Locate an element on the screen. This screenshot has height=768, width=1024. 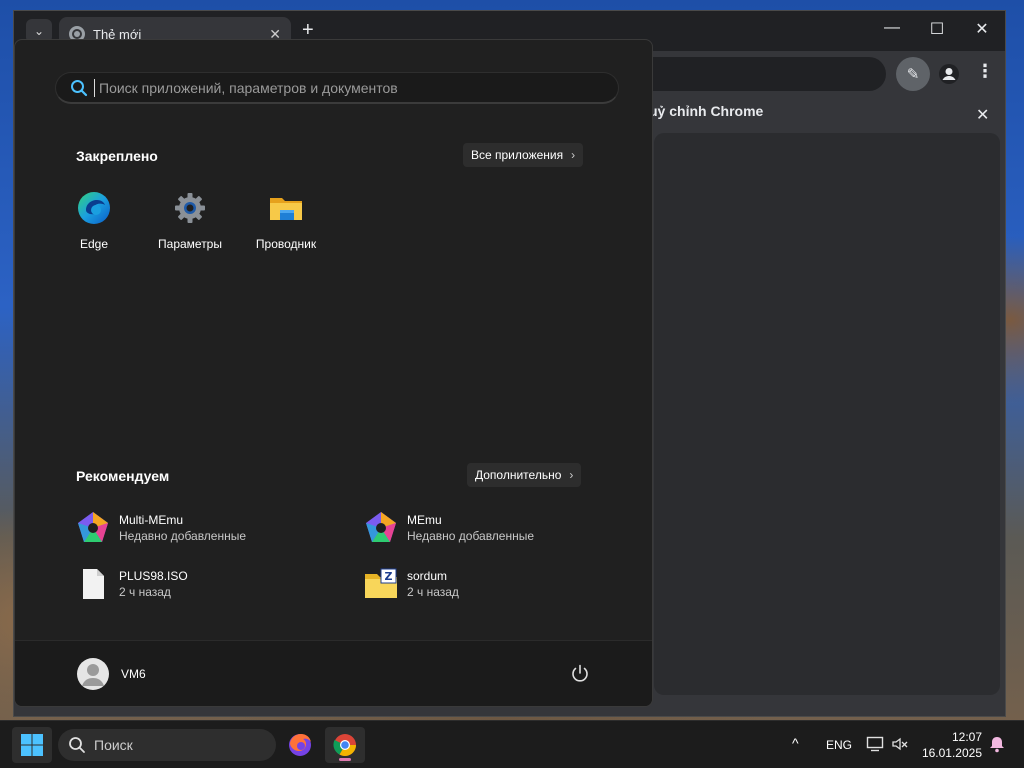
file-explorer-icon is located at coordinates (286, 209).